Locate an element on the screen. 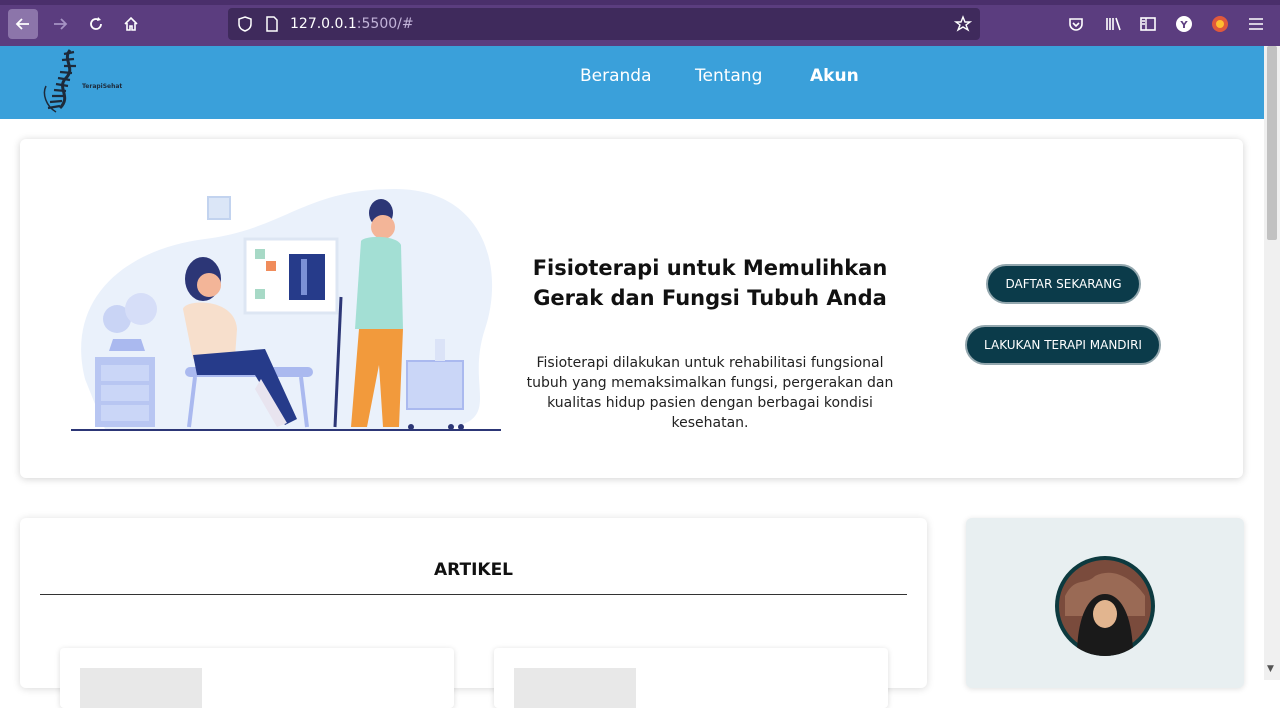 The image size is (1280, 708). logo-text: TerapiSehat is located at coordinates (102, 86).